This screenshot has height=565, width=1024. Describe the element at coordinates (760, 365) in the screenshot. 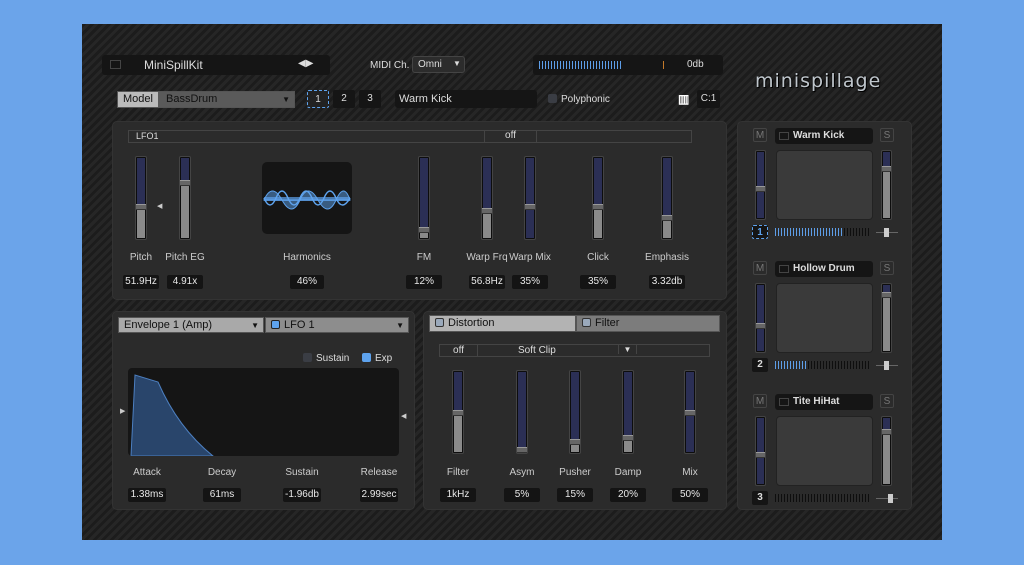

I see `channel-number: 2` at that location.